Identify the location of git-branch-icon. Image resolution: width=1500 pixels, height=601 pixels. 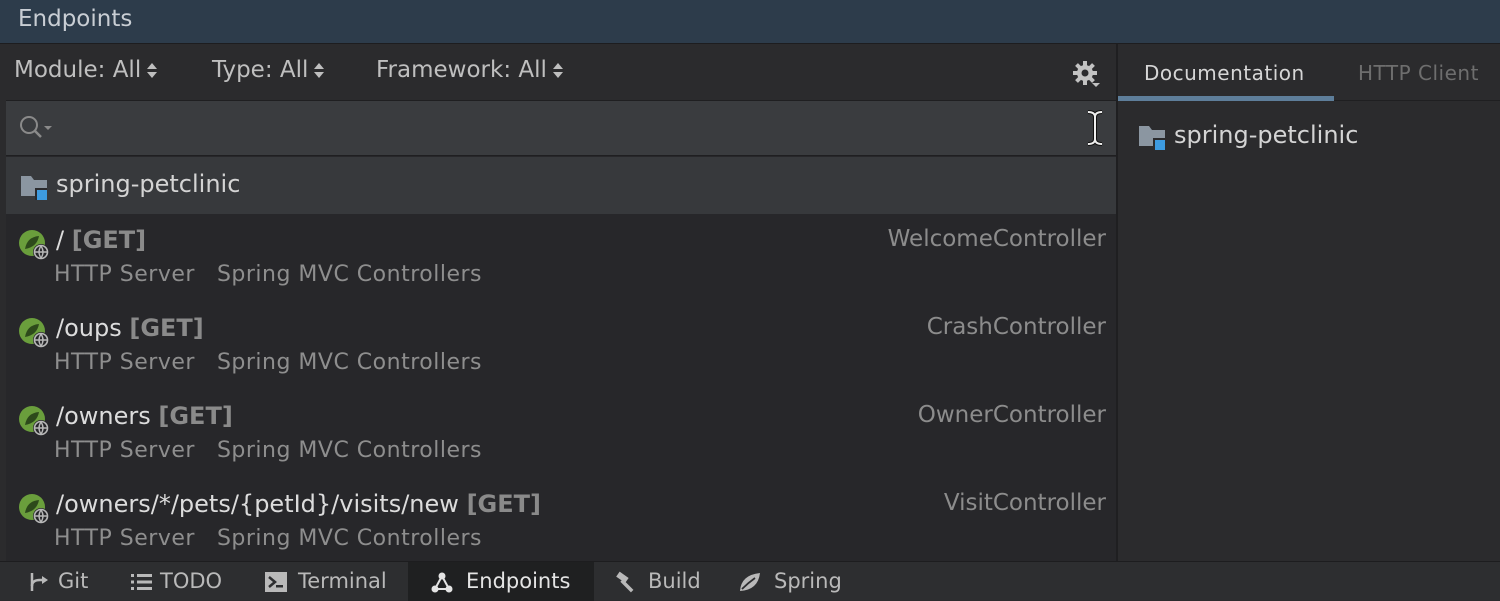
(39, 582).